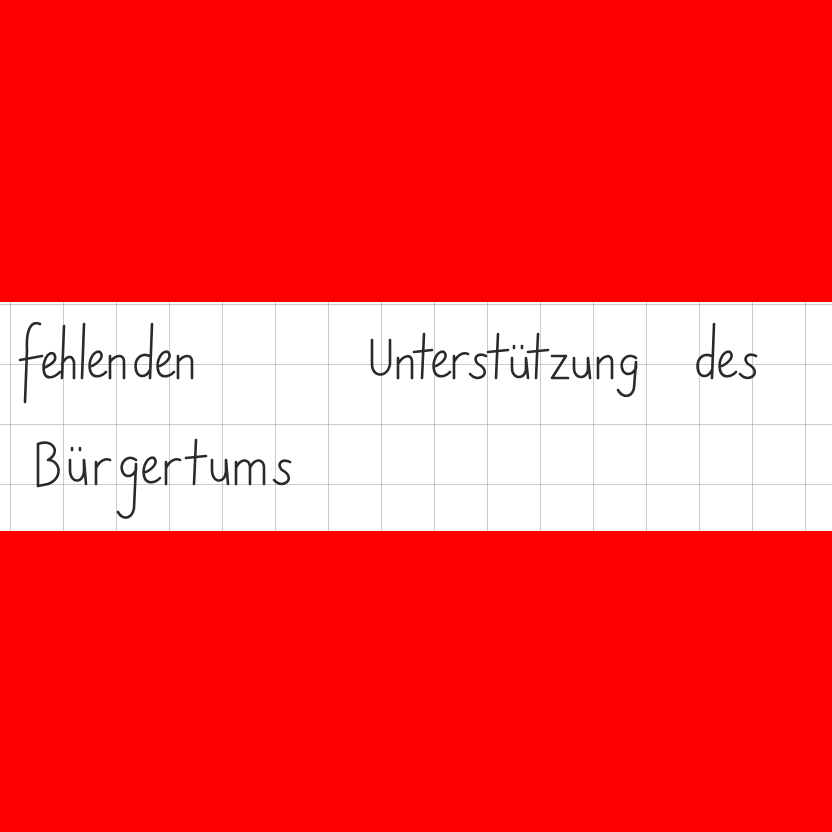  I want to click on word-unterstuetzung, so click(504, 365).